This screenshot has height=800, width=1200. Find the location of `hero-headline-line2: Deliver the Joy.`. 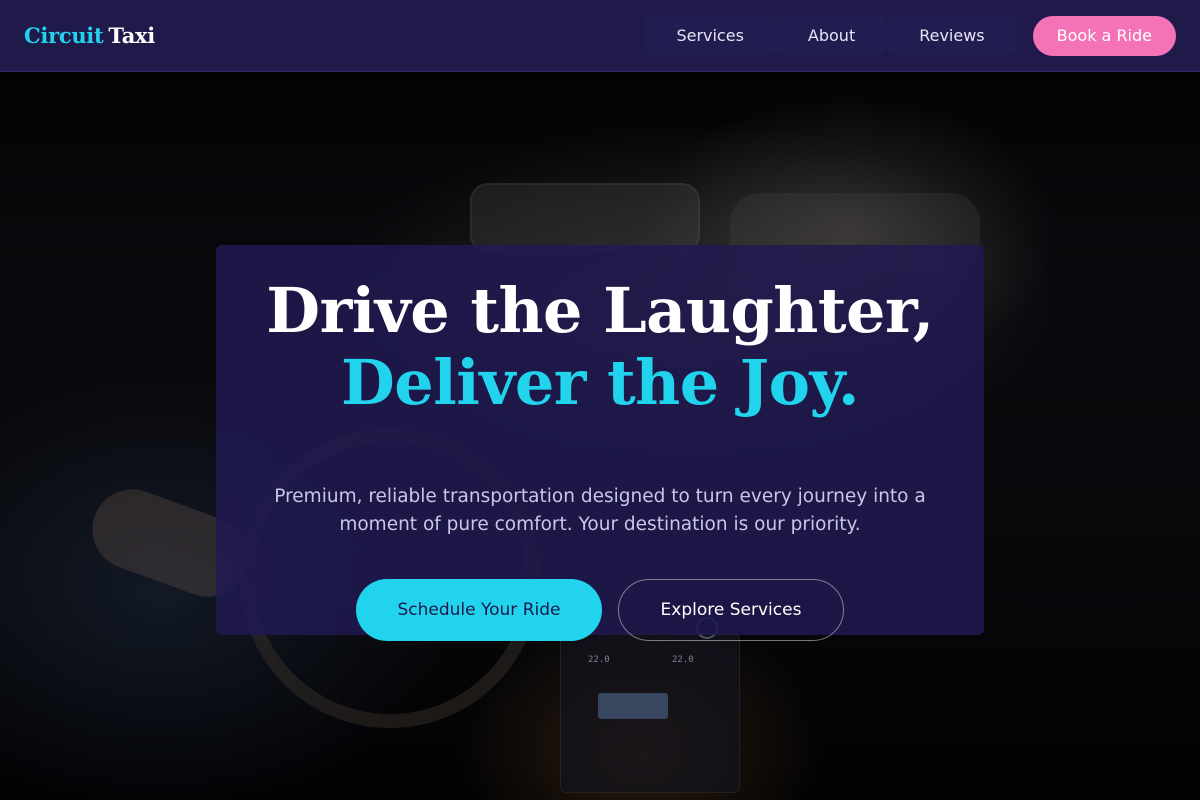

hero-headline-line2: Deliver the Joy. is located at coordinates (600, 382).